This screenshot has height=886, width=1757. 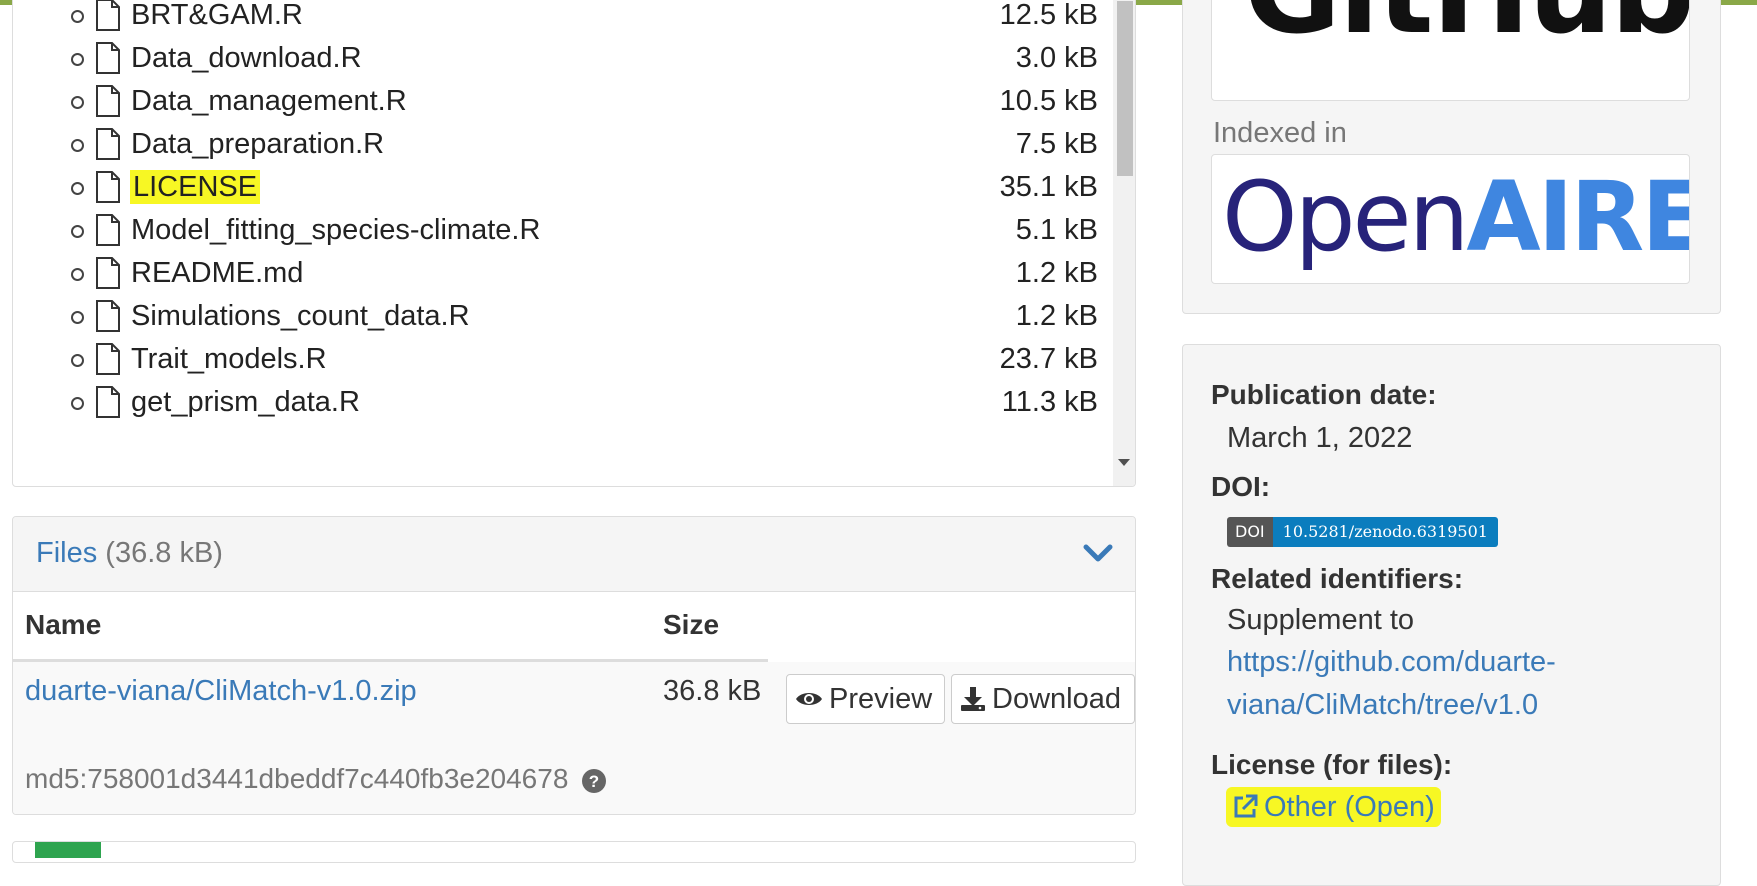 What do you see at coordinates (563, 232) in the screenshot?
I see `list-item: Model_fitting_species-climate.R 5.1 kB` at bounding box center [563, 232].